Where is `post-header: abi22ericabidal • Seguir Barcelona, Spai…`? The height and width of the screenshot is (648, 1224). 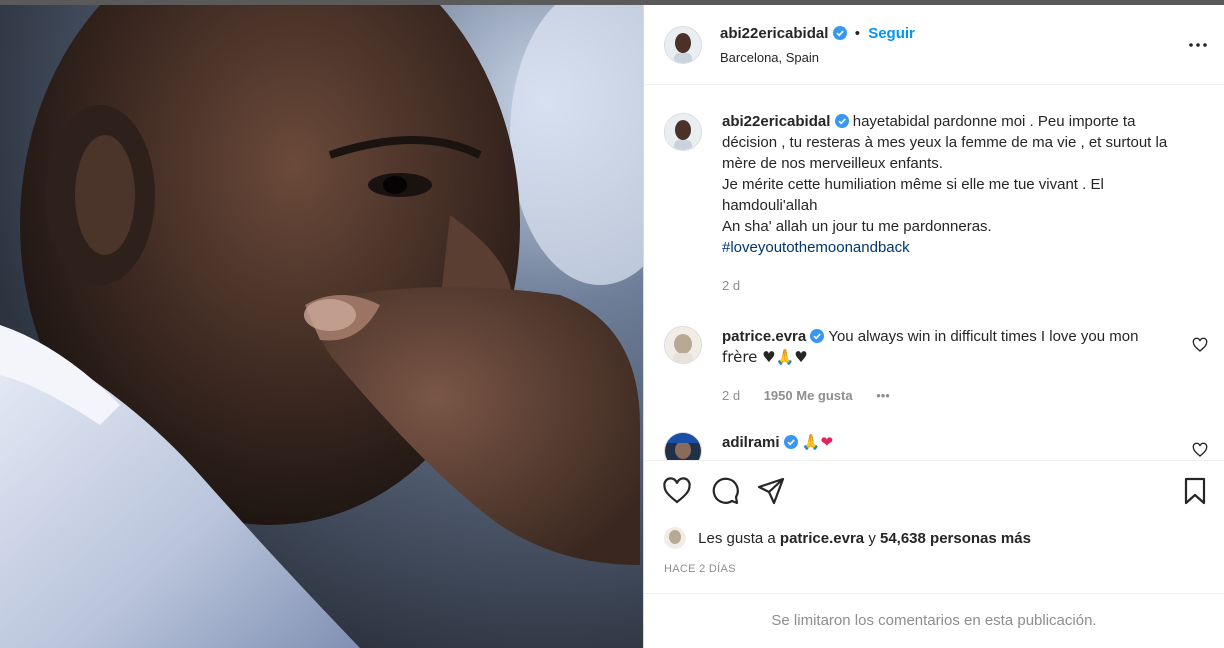 post-header: abi22ericabidal • Seguir Barcelona, Spai… is located at coordinates (934, 45).